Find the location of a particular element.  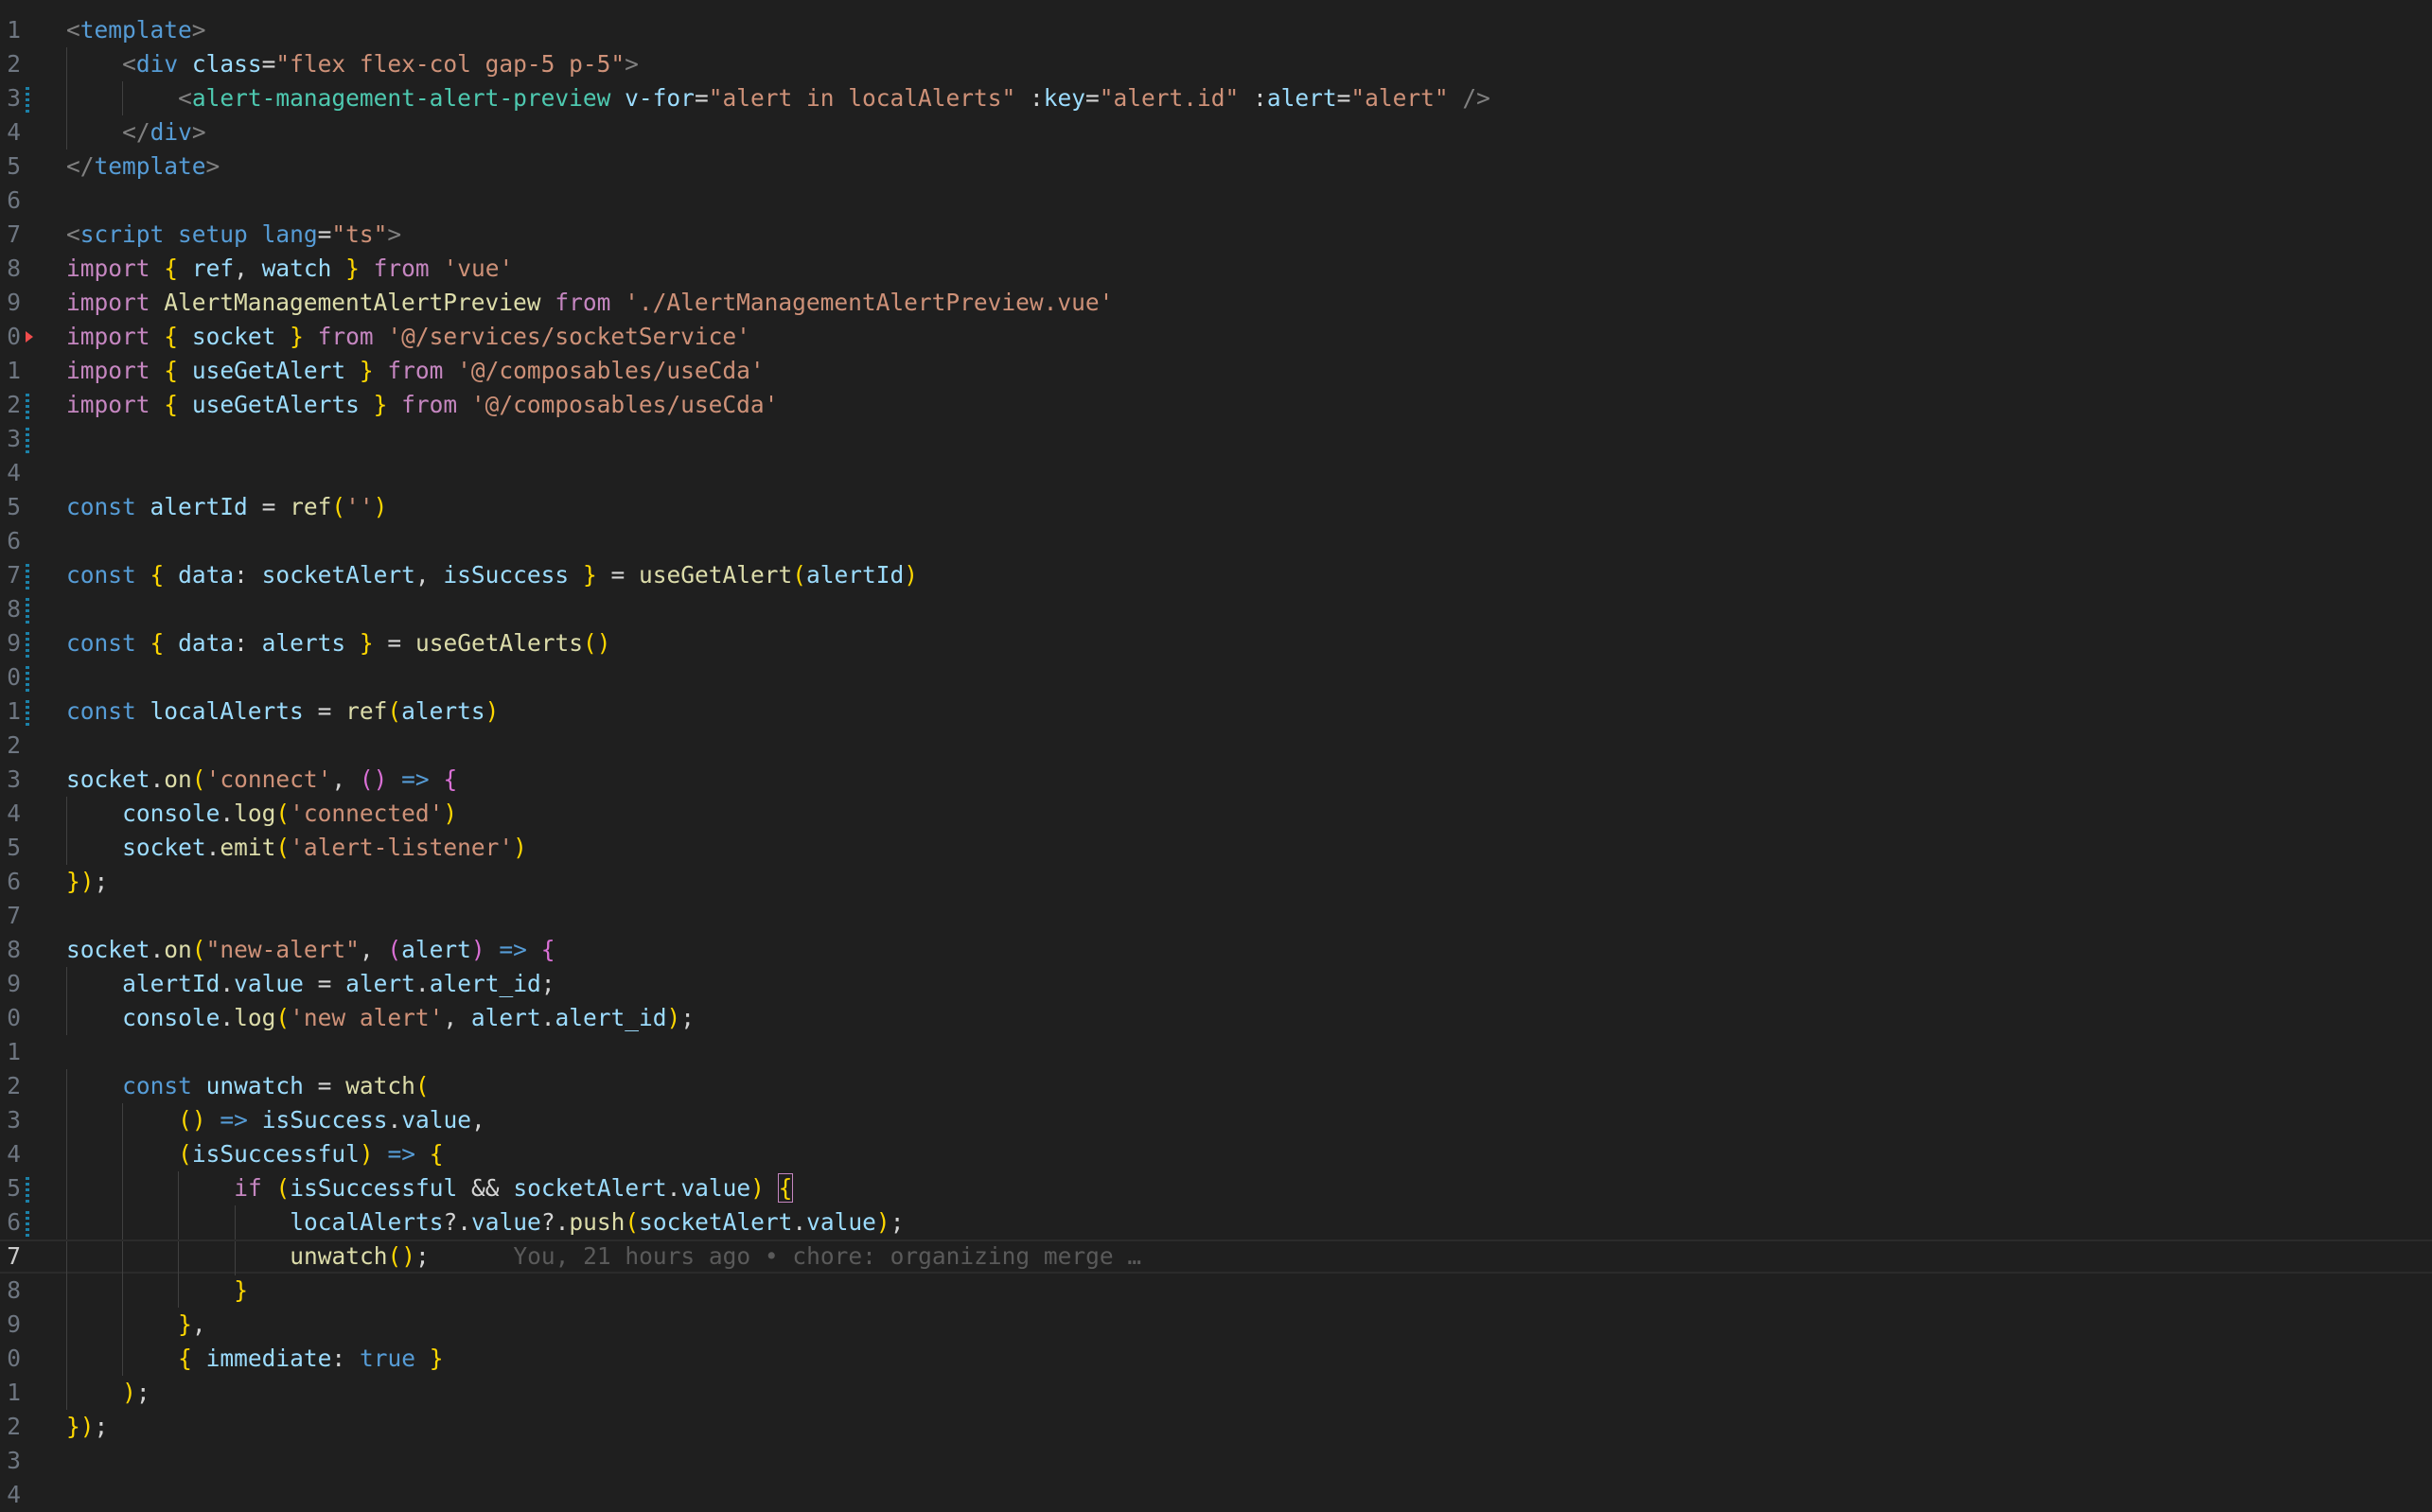

code-line: 1 const localAlerts = ref(alerts) is located at coordinates (1216, 712).